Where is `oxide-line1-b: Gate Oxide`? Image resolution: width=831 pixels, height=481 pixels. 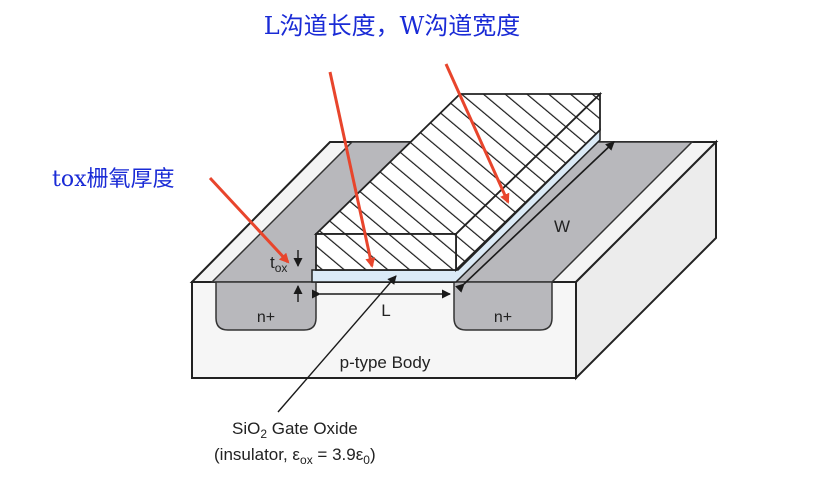
oxide-line1-b: Gate Oxide is located at coordinates (312, 428).